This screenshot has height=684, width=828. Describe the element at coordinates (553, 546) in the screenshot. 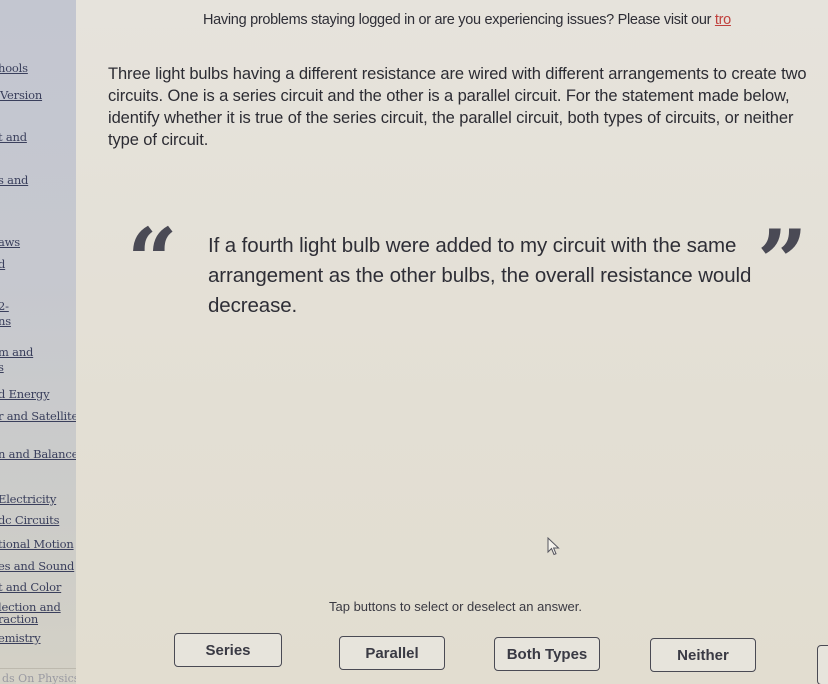

I see `mouse-pointer-icon` at that location.